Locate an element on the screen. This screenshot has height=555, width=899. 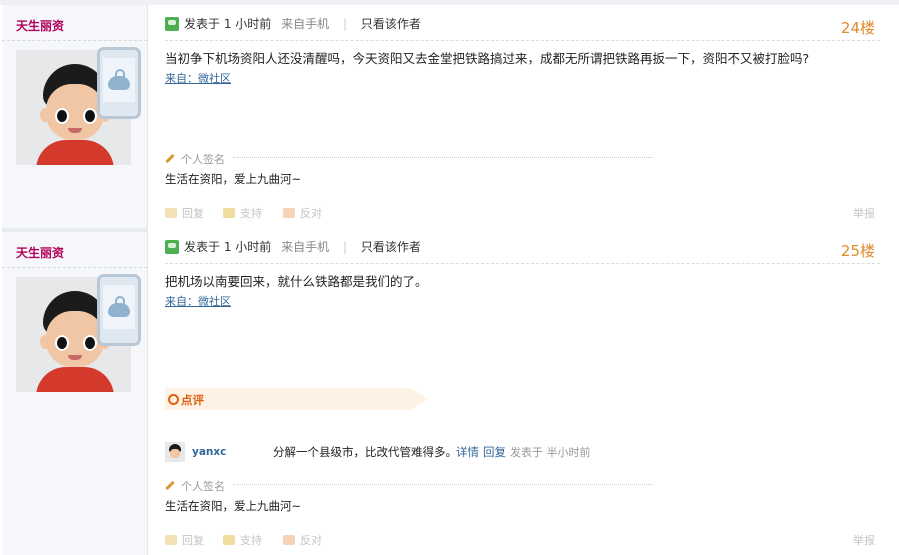
comment-item: yanxc 分解一个县级市，比改代管难得多。 详情 回复 发表于 半小时前 is located at coordinates (522, 451).